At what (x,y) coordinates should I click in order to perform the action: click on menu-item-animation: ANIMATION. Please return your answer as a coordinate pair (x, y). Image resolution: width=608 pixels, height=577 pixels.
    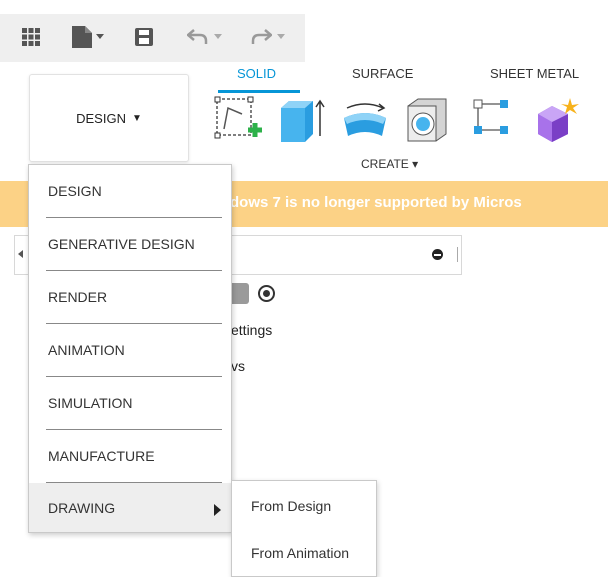
    Looking at the image, I should click on (130, 350).